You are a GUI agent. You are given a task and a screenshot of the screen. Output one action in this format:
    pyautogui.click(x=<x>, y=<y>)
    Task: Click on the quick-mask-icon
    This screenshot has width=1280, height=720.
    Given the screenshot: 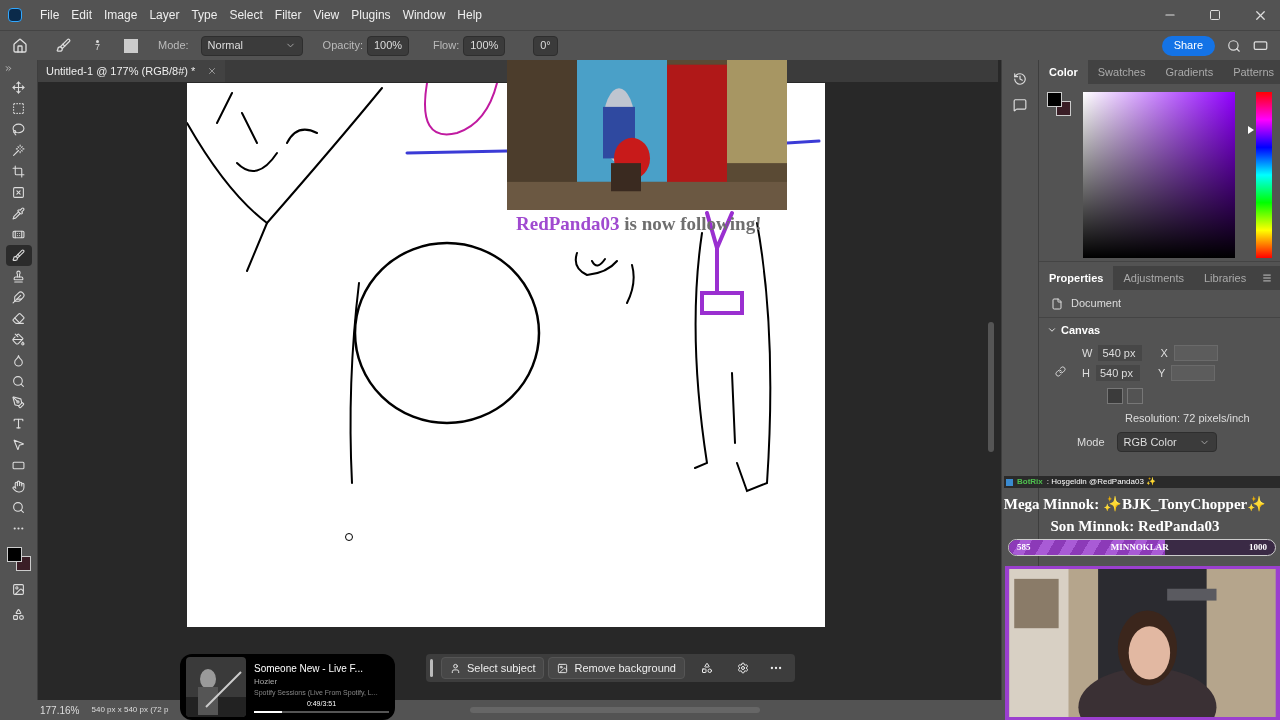 What is the action you would take?
    pyautogui.click(x=18, y=589)
    